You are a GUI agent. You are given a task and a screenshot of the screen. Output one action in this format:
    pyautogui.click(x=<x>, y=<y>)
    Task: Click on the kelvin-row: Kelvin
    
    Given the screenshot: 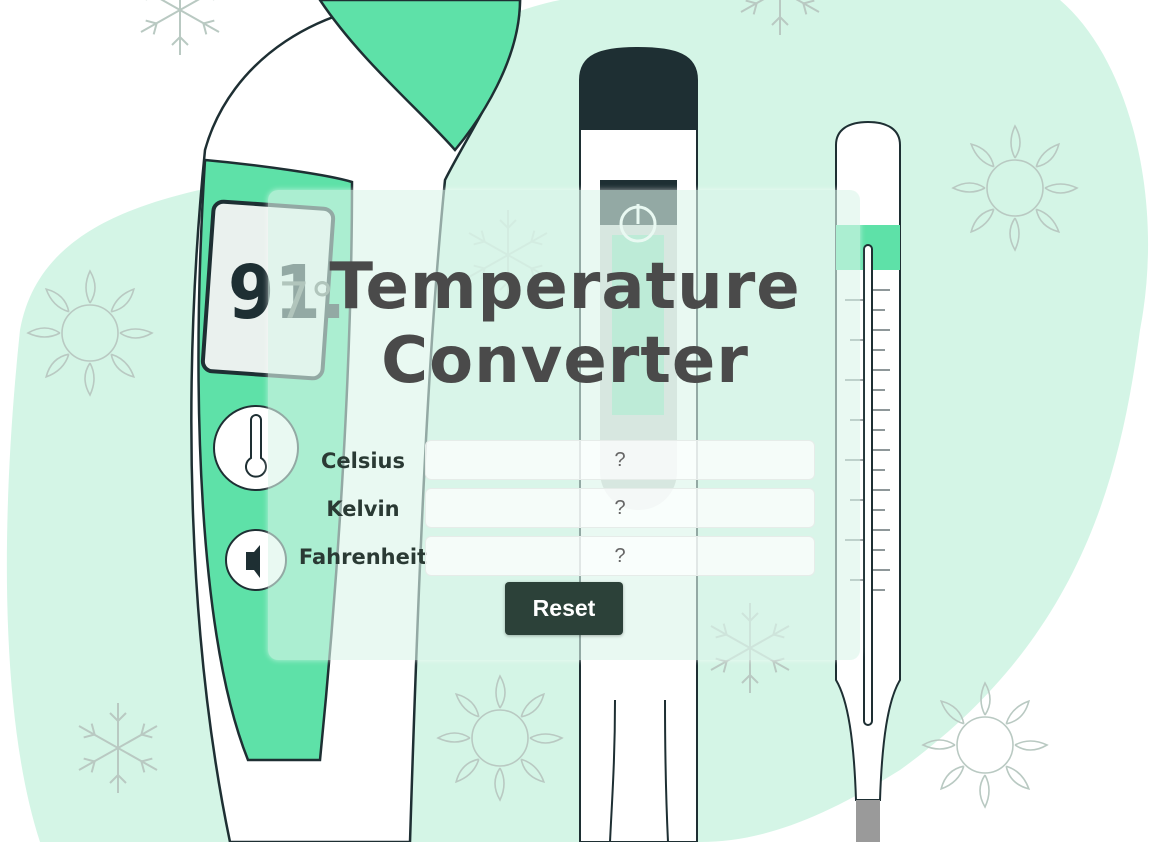 What is the action you would take?
    pyautogui.click(x=548, y=509)
    